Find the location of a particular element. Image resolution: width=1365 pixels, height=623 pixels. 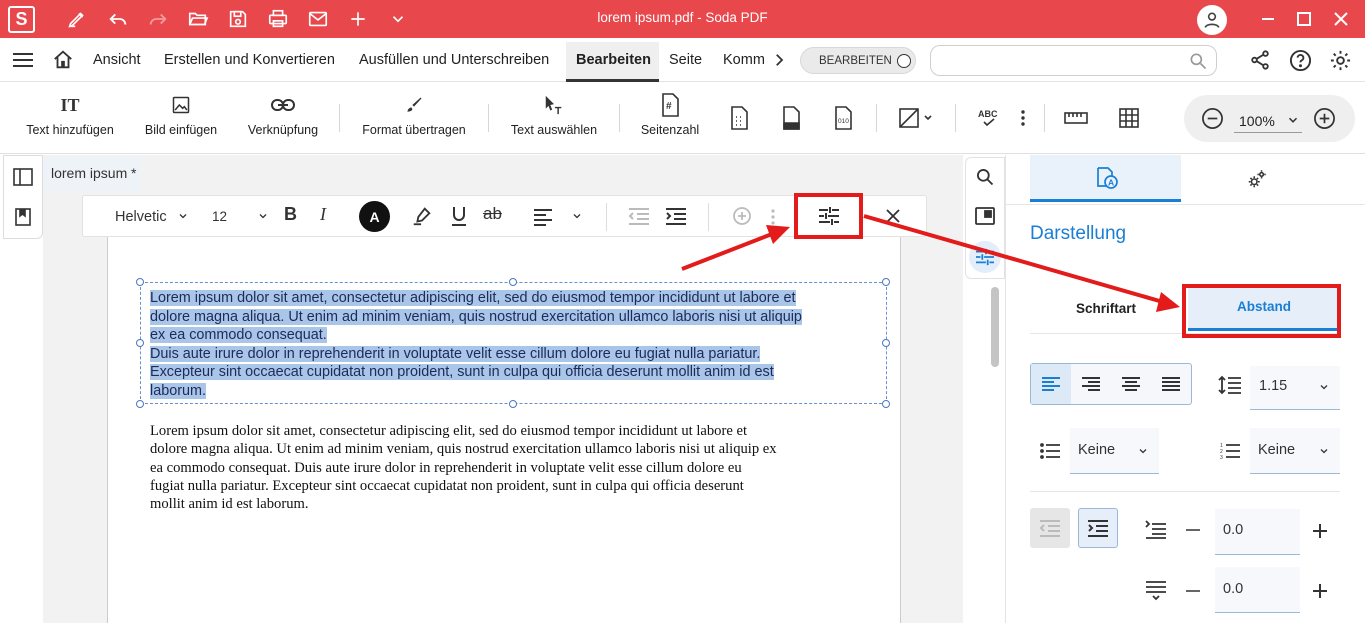

arrow-to-spacing is located at coordinates (1021, 263).